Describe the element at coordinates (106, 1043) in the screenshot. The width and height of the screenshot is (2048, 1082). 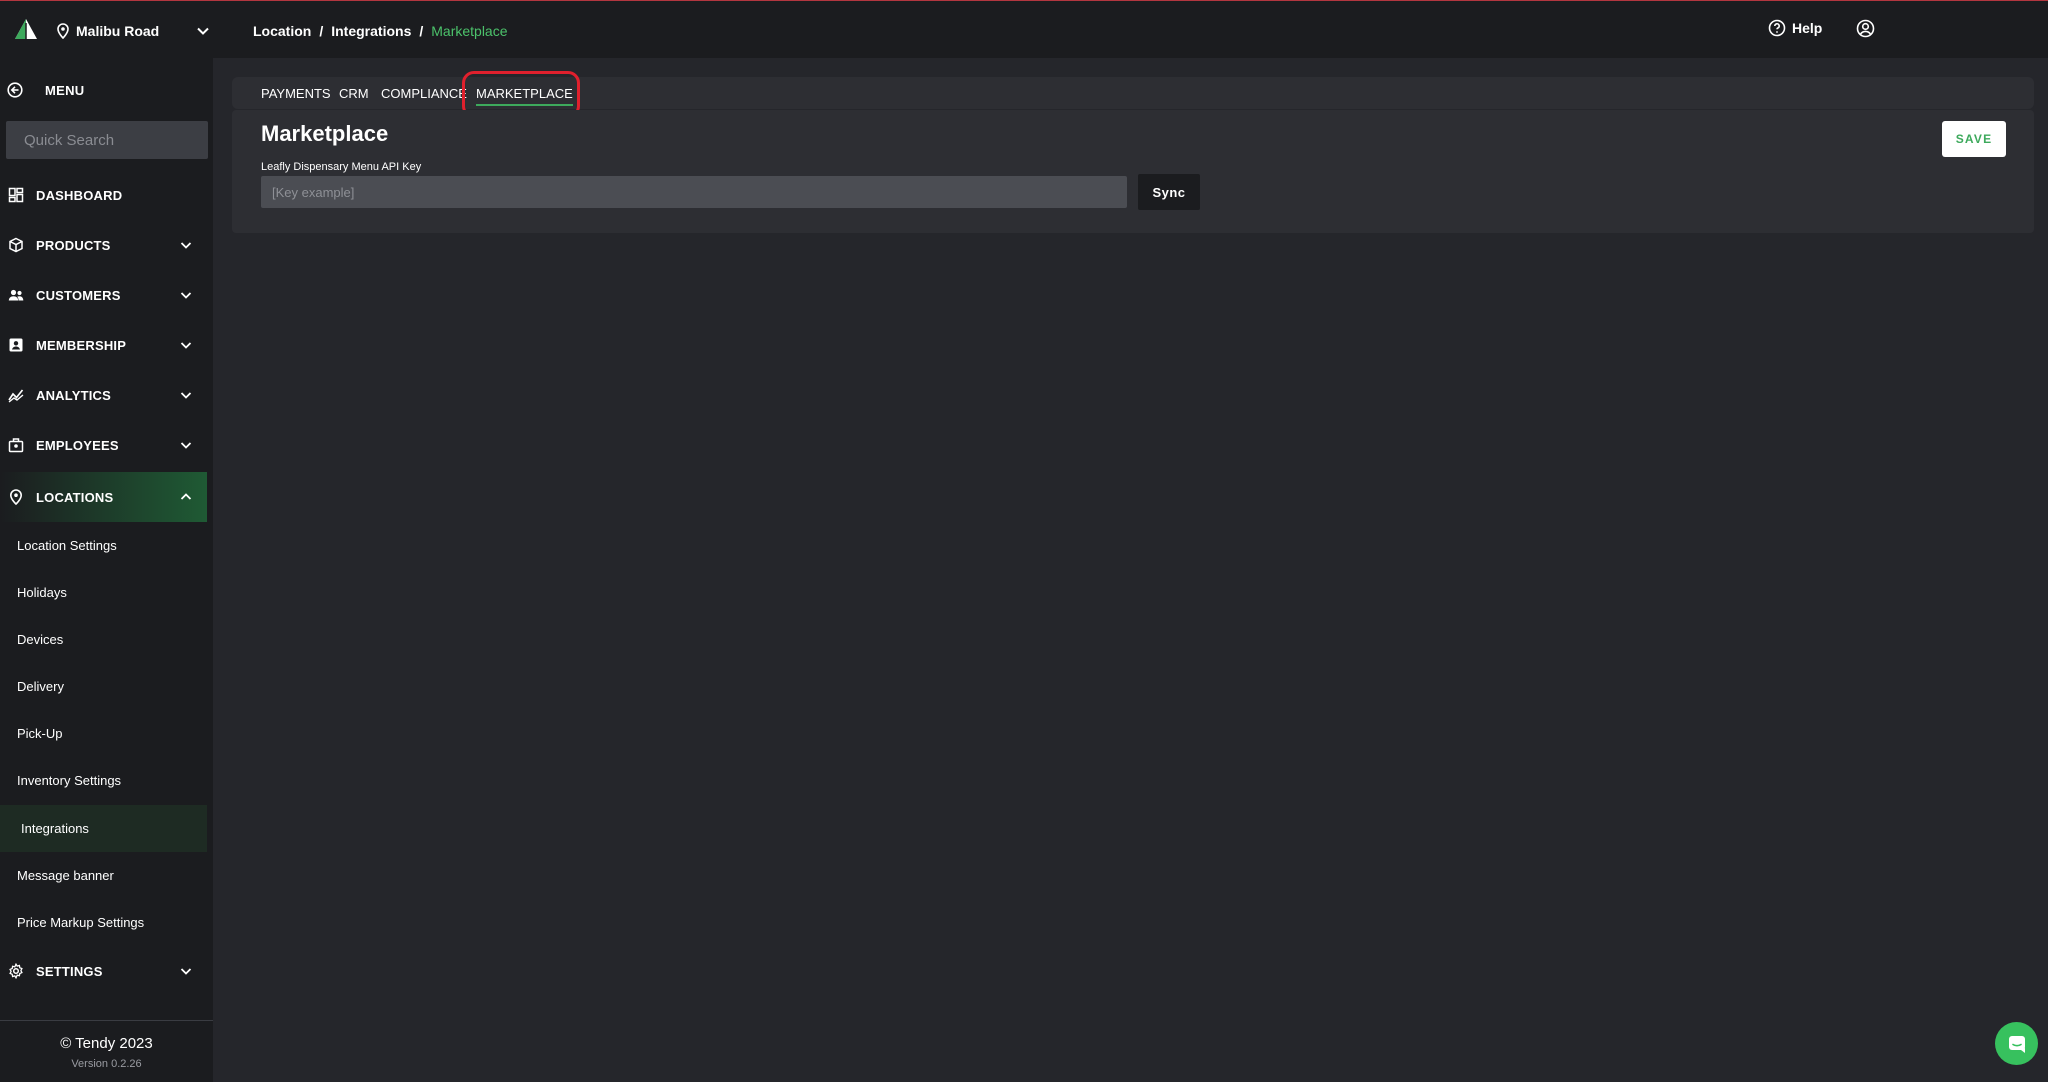
I see `copyright-text: © Tendy 2023` at that location.